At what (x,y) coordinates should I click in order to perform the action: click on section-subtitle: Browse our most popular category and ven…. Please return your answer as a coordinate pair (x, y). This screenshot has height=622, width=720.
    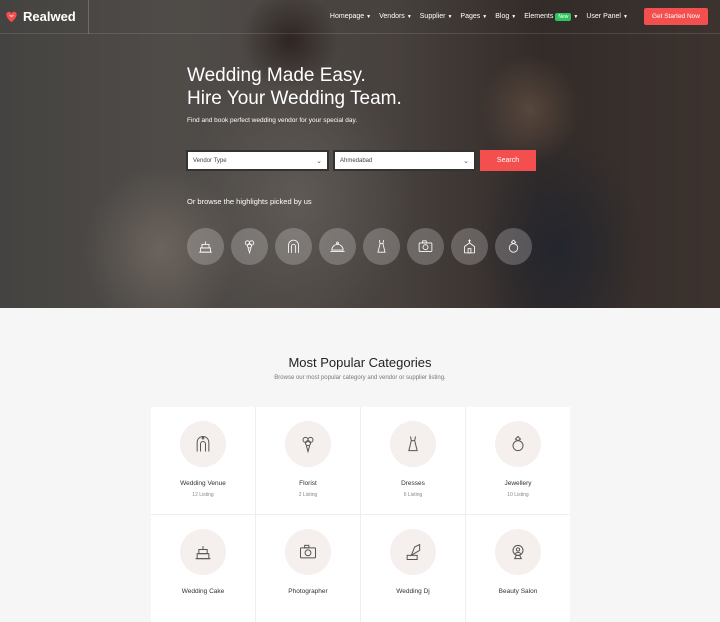
    Looking at the image, I should click on (360, 378).